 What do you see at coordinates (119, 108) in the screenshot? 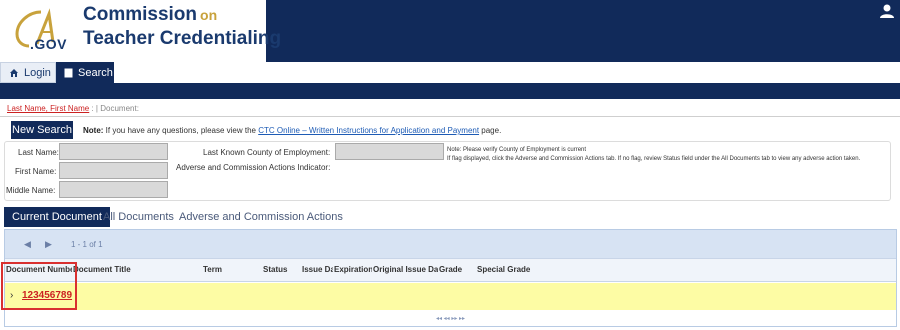
I see `breadcrumb-document: Document:` at bounding box center [119, 108].